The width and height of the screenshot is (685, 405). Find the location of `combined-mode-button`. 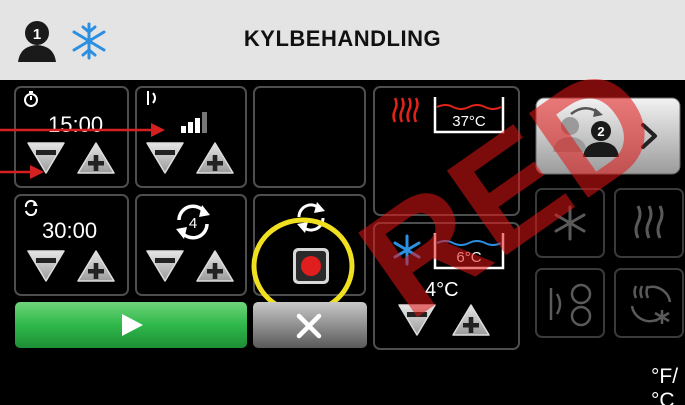

combined-mode-button is located at coordinates (570, 303).